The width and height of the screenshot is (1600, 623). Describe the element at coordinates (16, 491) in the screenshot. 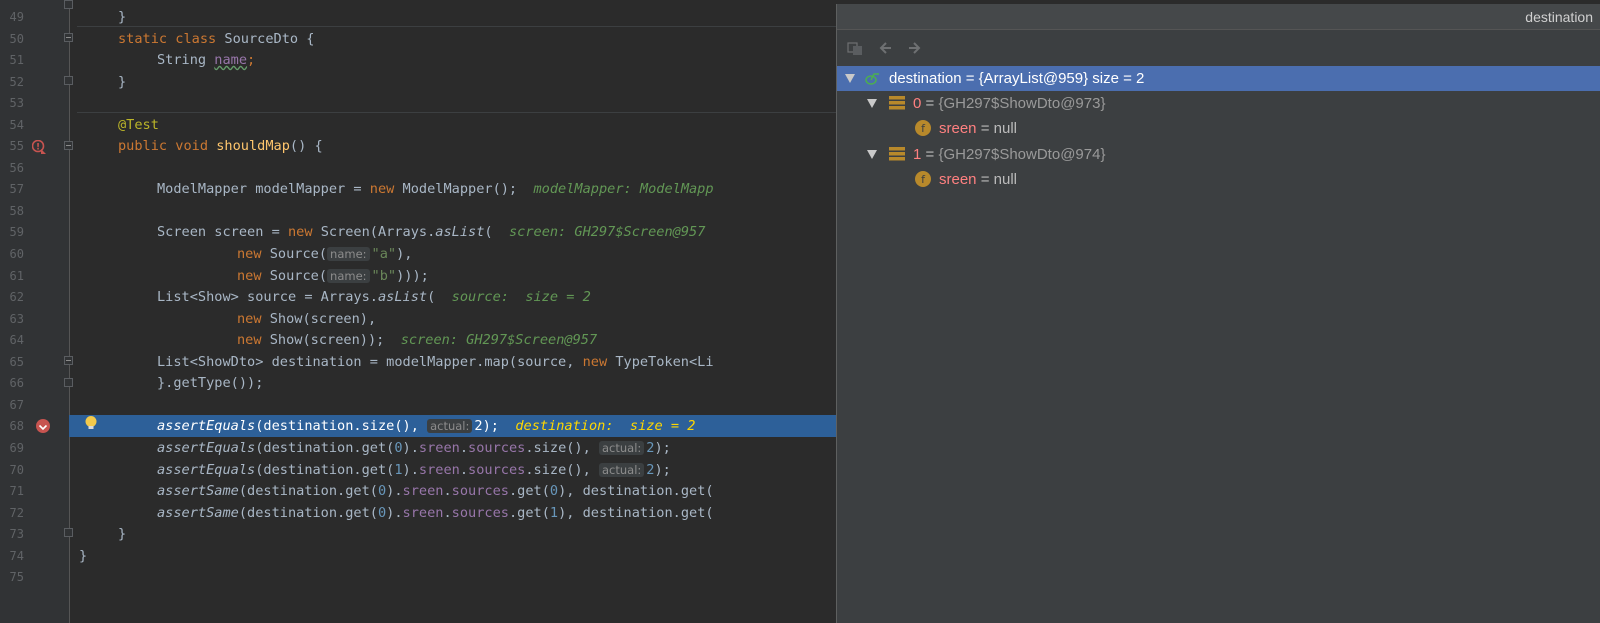

I see `line-number: 71` at that location.